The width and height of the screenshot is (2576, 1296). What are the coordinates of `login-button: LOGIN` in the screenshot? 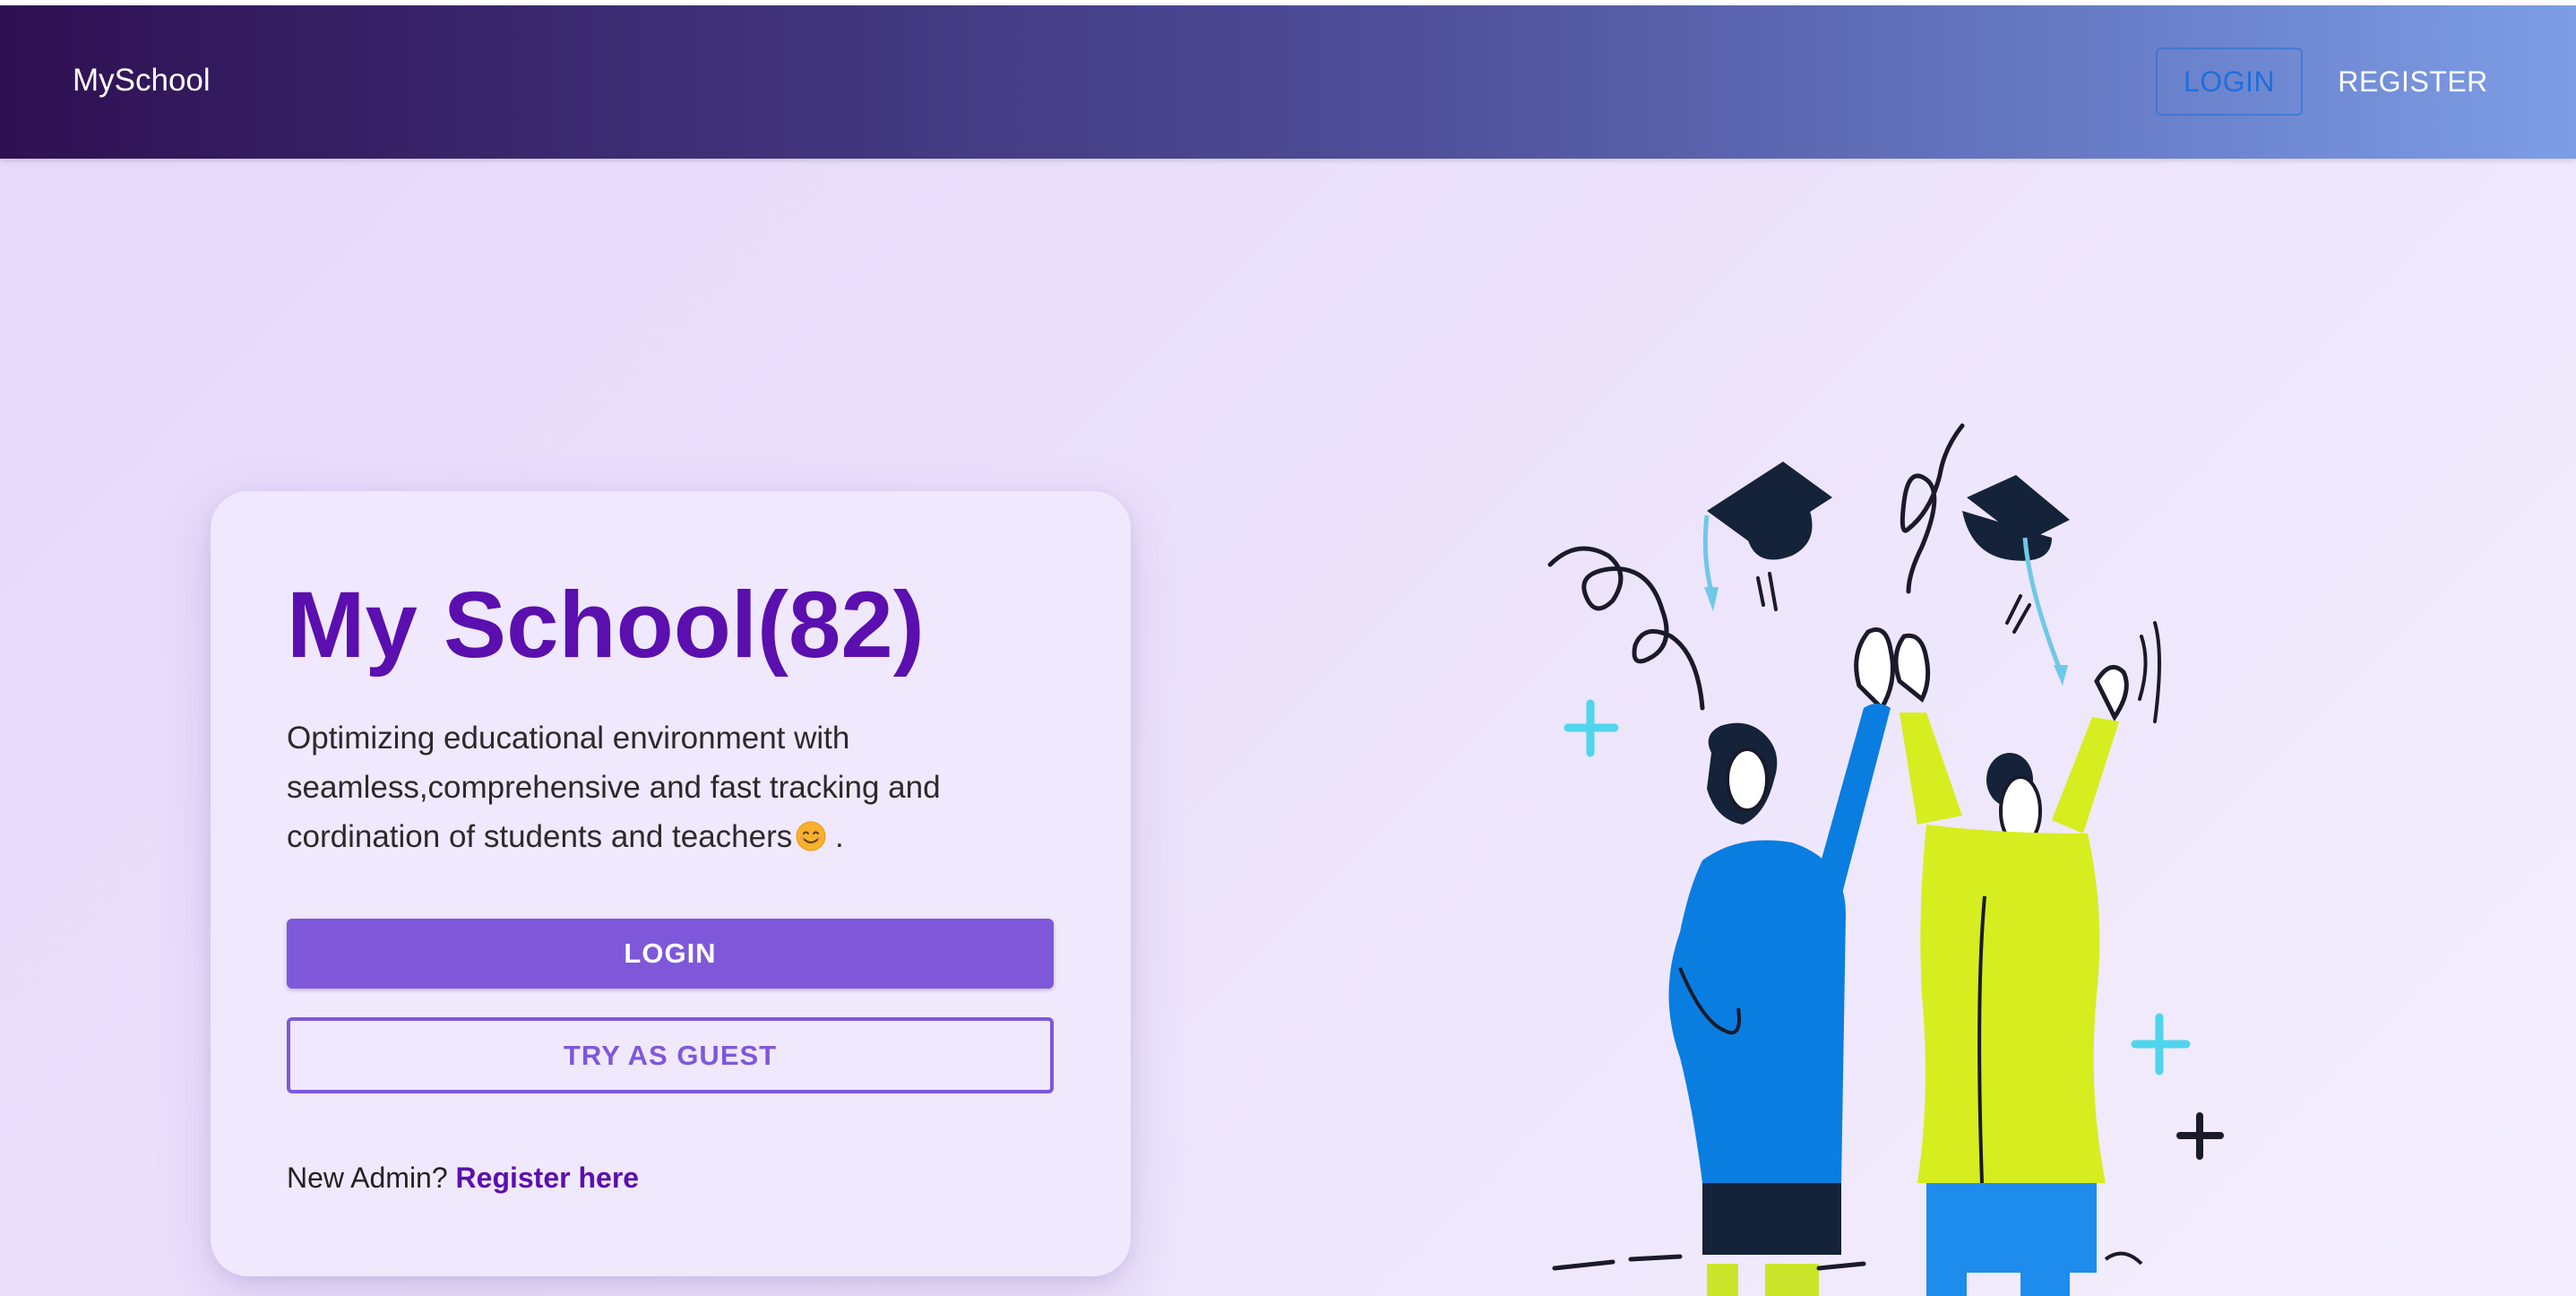 It's located at (670, 954).